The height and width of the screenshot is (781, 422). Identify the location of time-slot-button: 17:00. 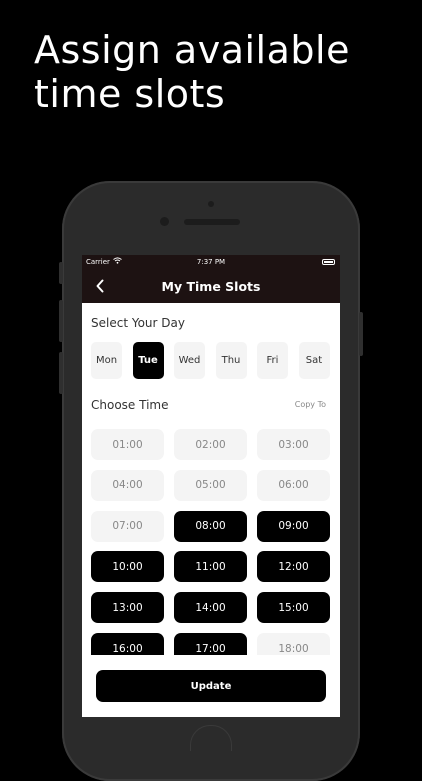
(210, 644).